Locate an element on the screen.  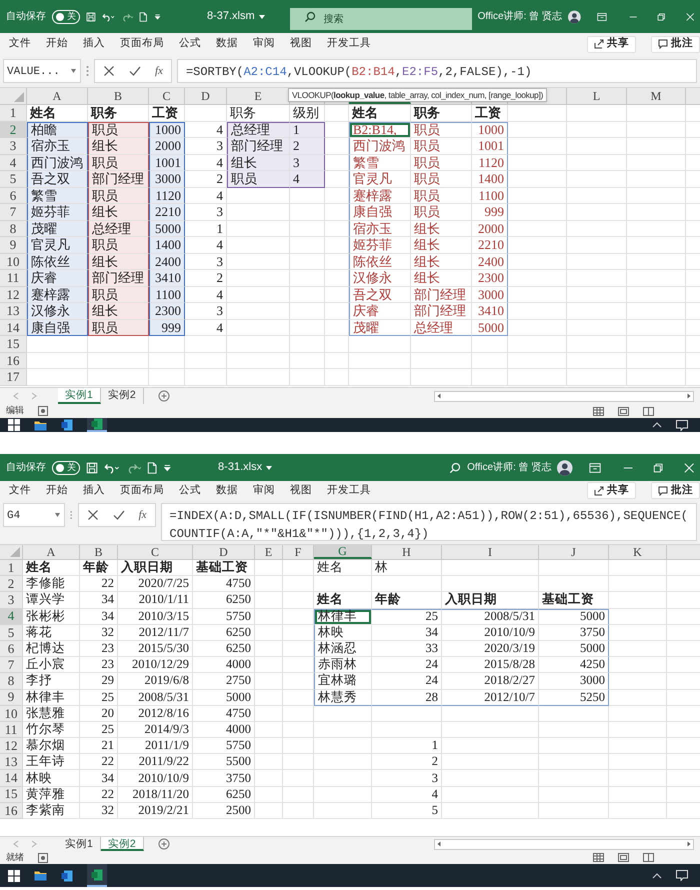
ribbon-display-icon is located at coordinates (601, 16).